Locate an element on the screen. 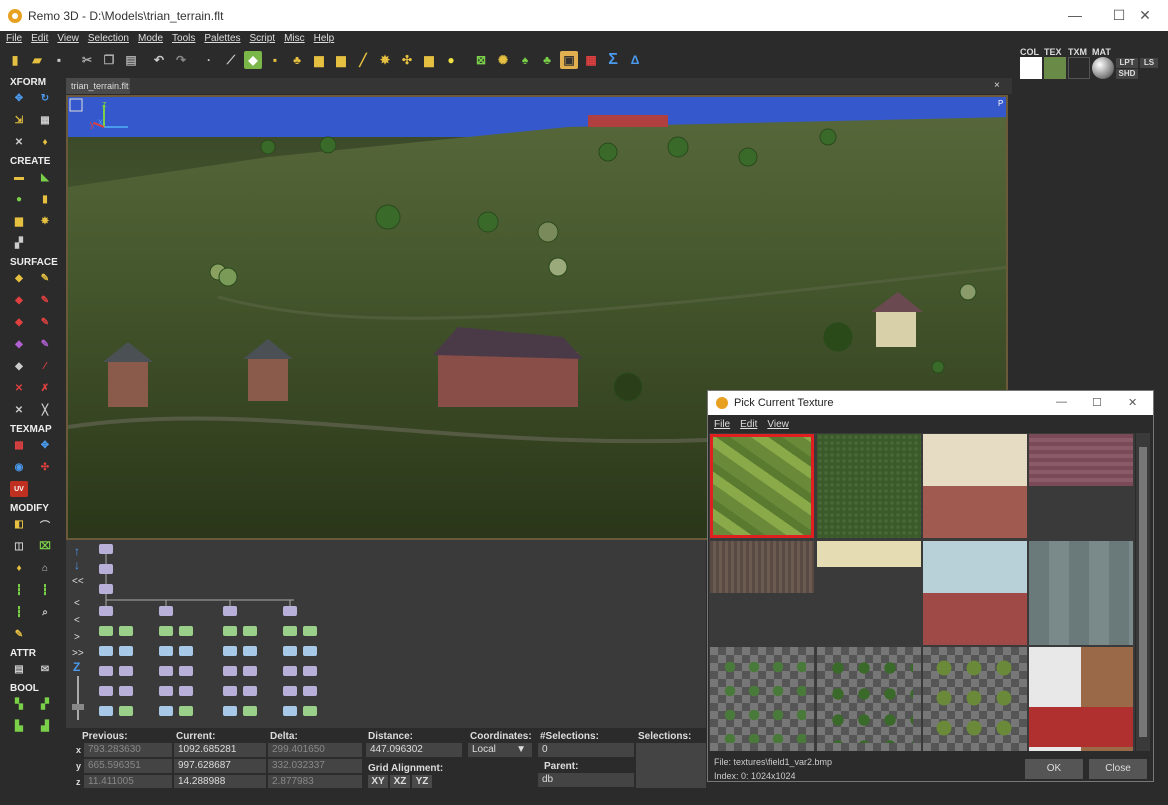  ok-button: OK is located at coordinates (1054, 769).